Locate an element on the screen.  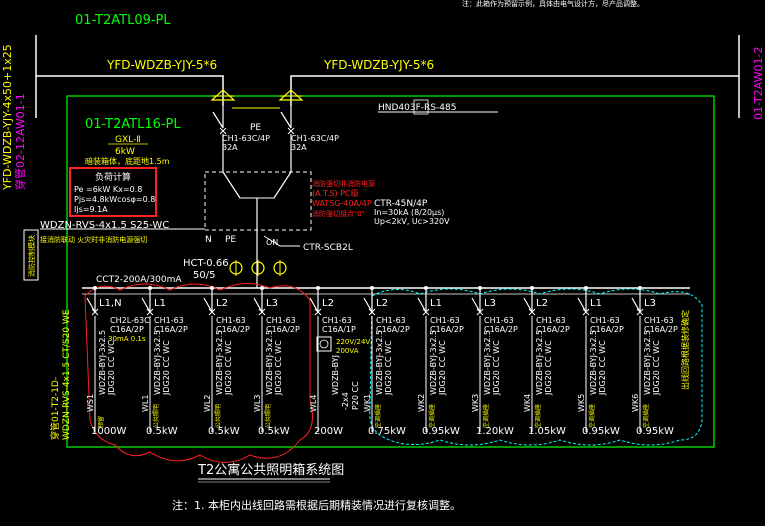
power-module-icon is located at coordinates (324, 344).